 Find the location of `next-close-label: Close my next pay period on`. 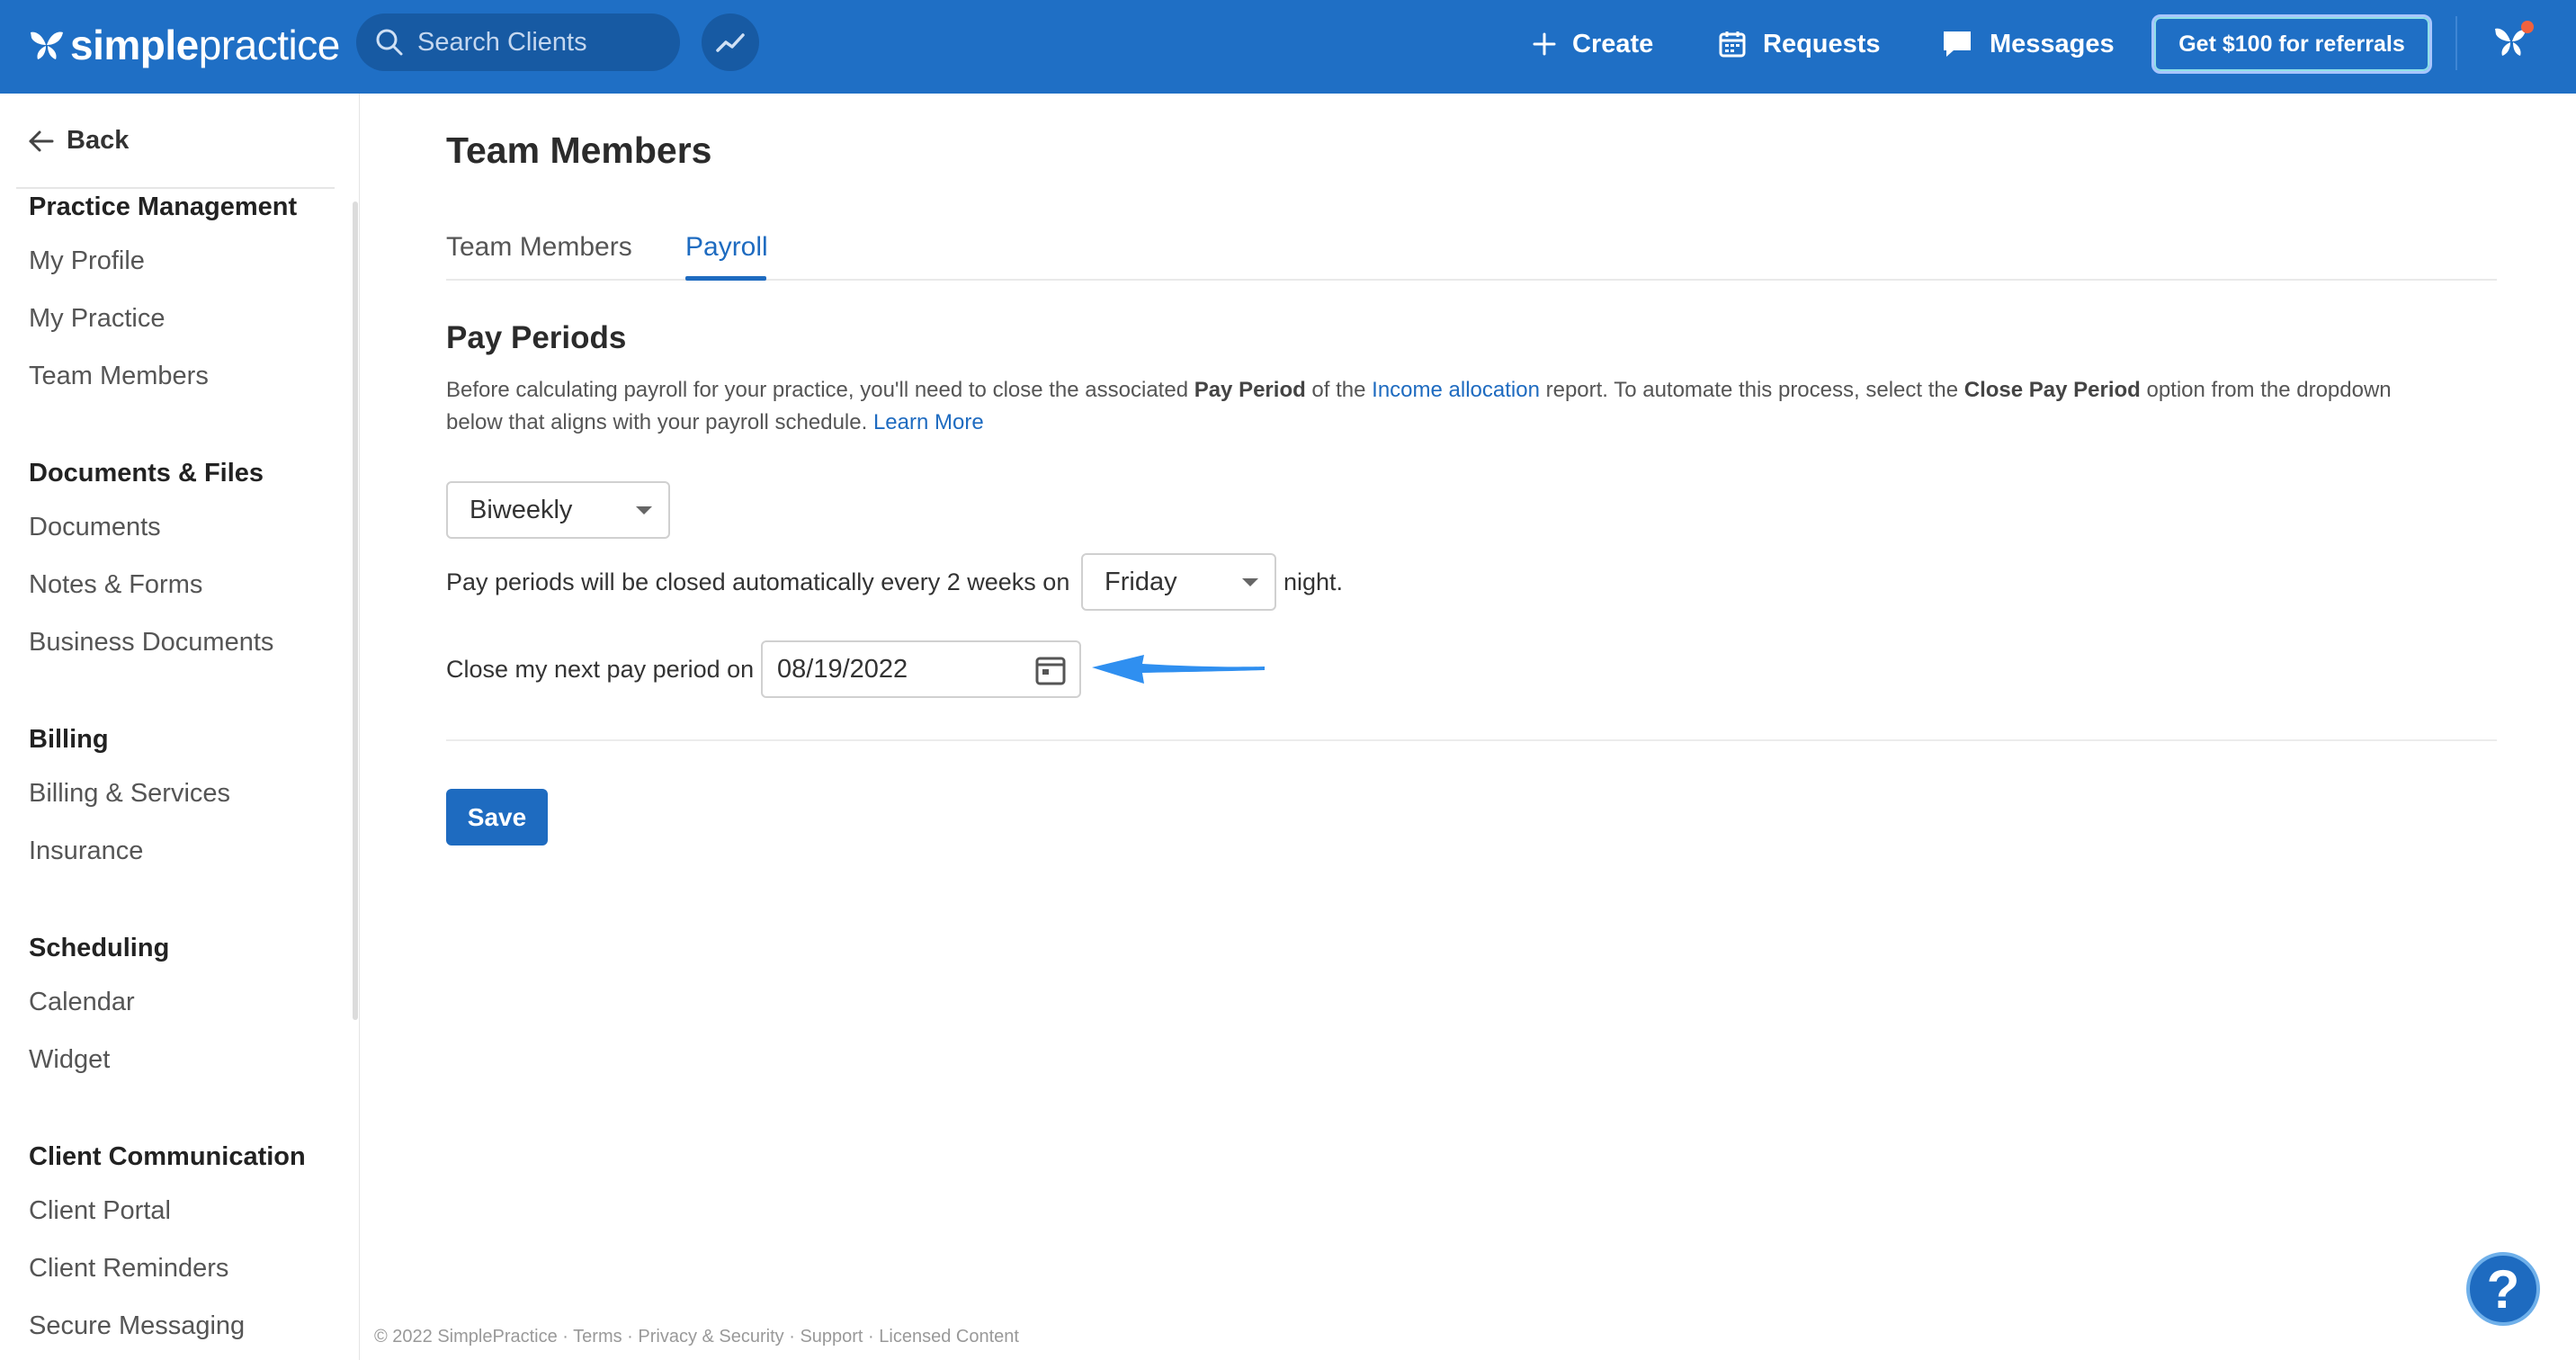

next-close-label: Close my next pay period on is located at coordinates (600, 669).